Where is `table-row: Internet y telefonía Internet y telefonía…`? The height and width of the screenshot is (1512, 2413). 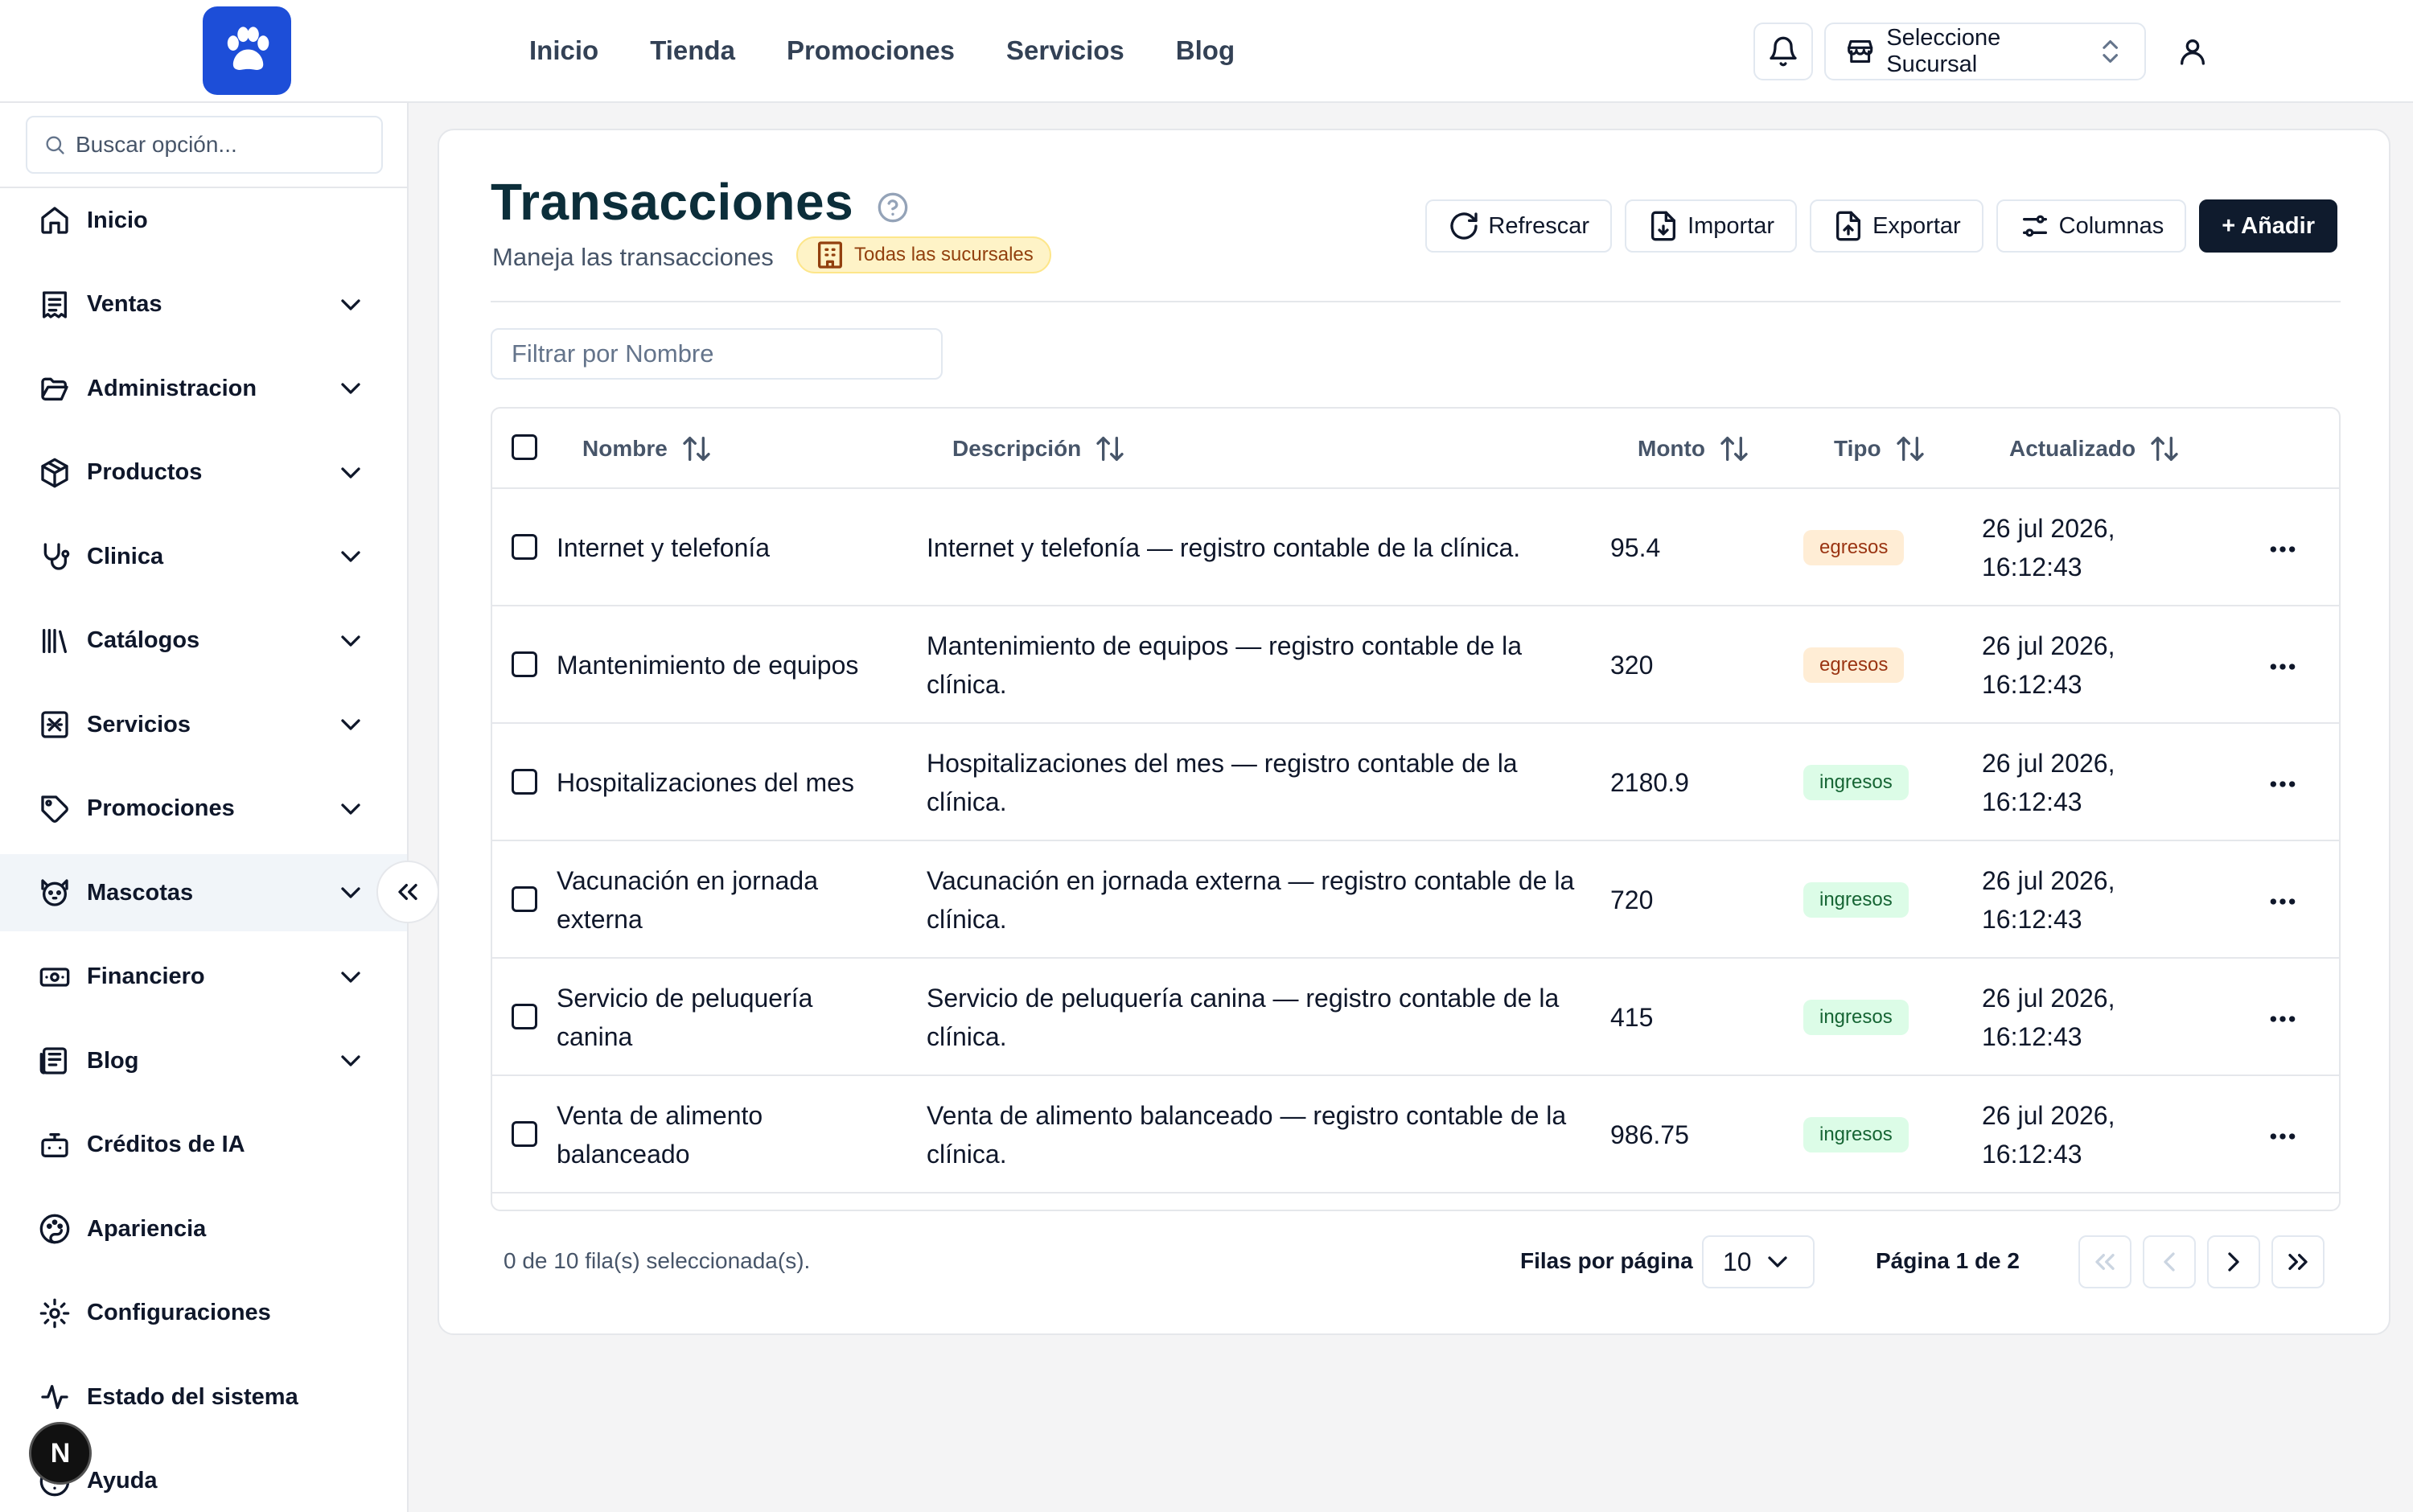 table-row: Internet y telefonía Internet y telefonía… is located at coordinates (1415, 548).